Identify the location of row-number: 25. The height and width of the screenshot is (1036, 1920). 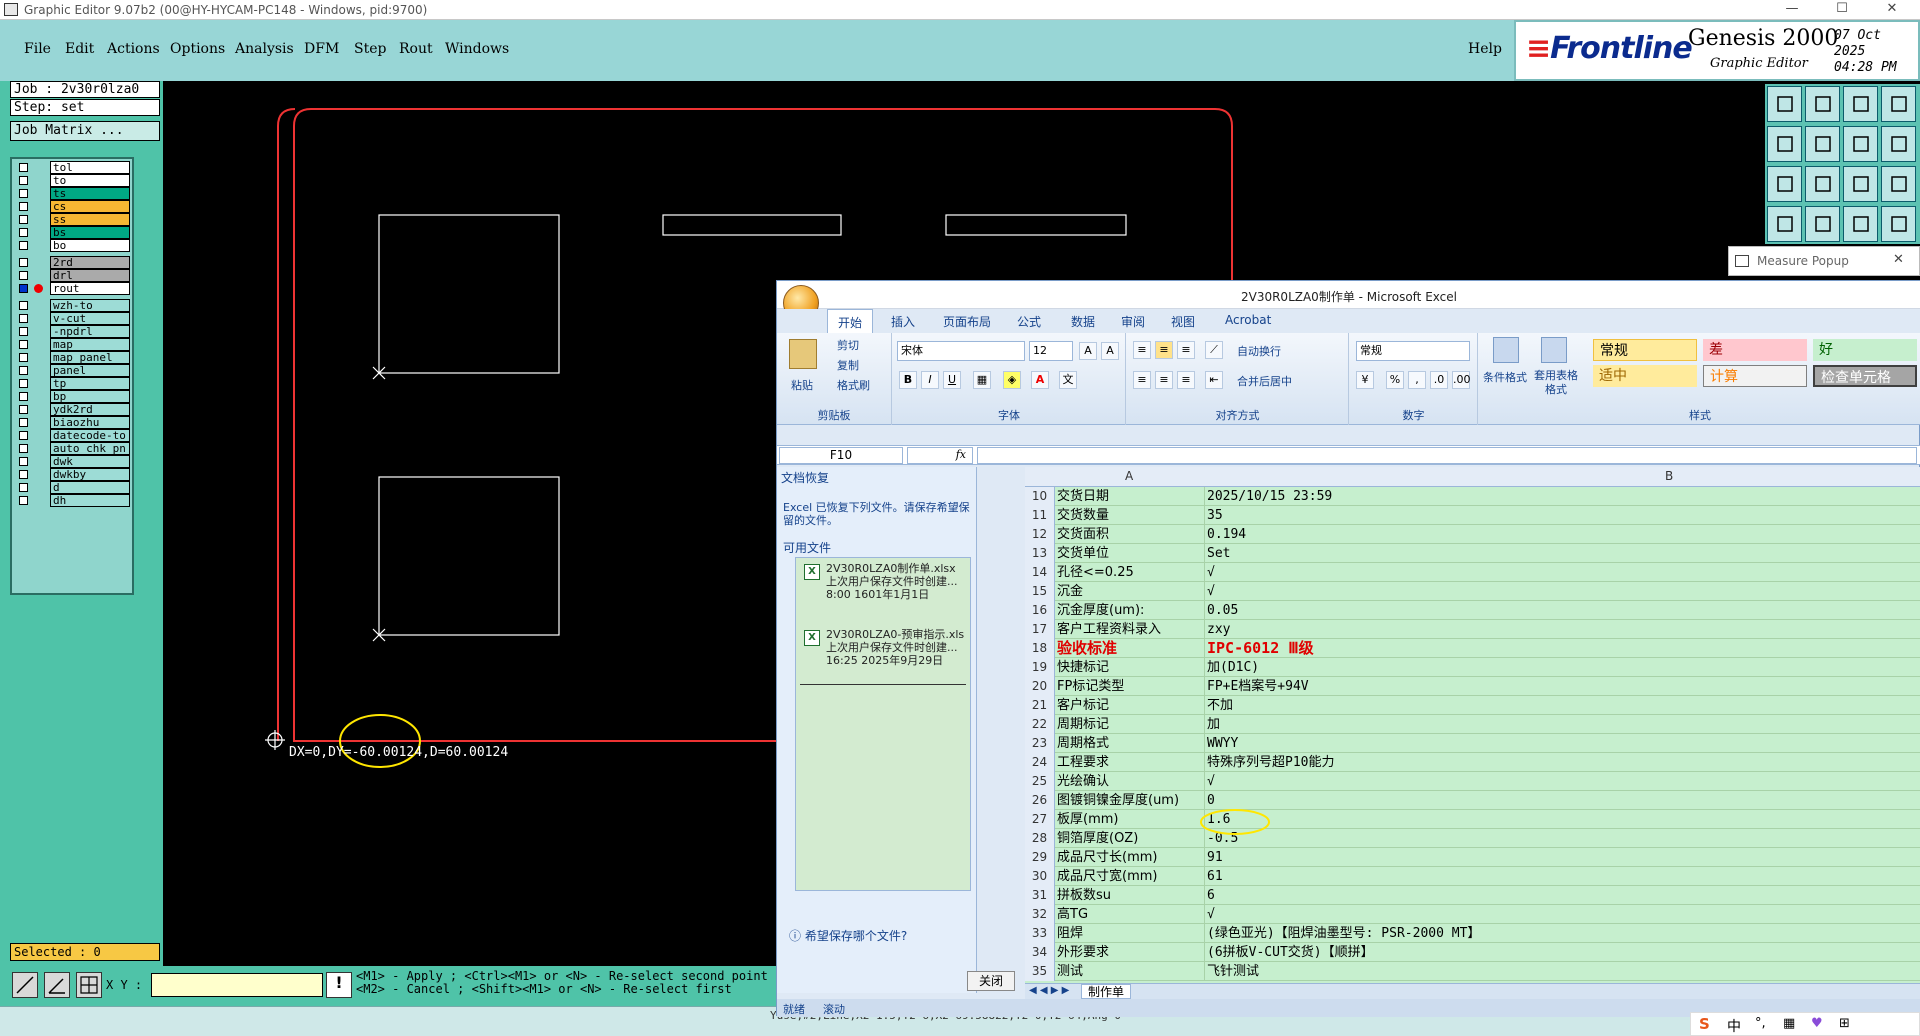
(1040, 781).